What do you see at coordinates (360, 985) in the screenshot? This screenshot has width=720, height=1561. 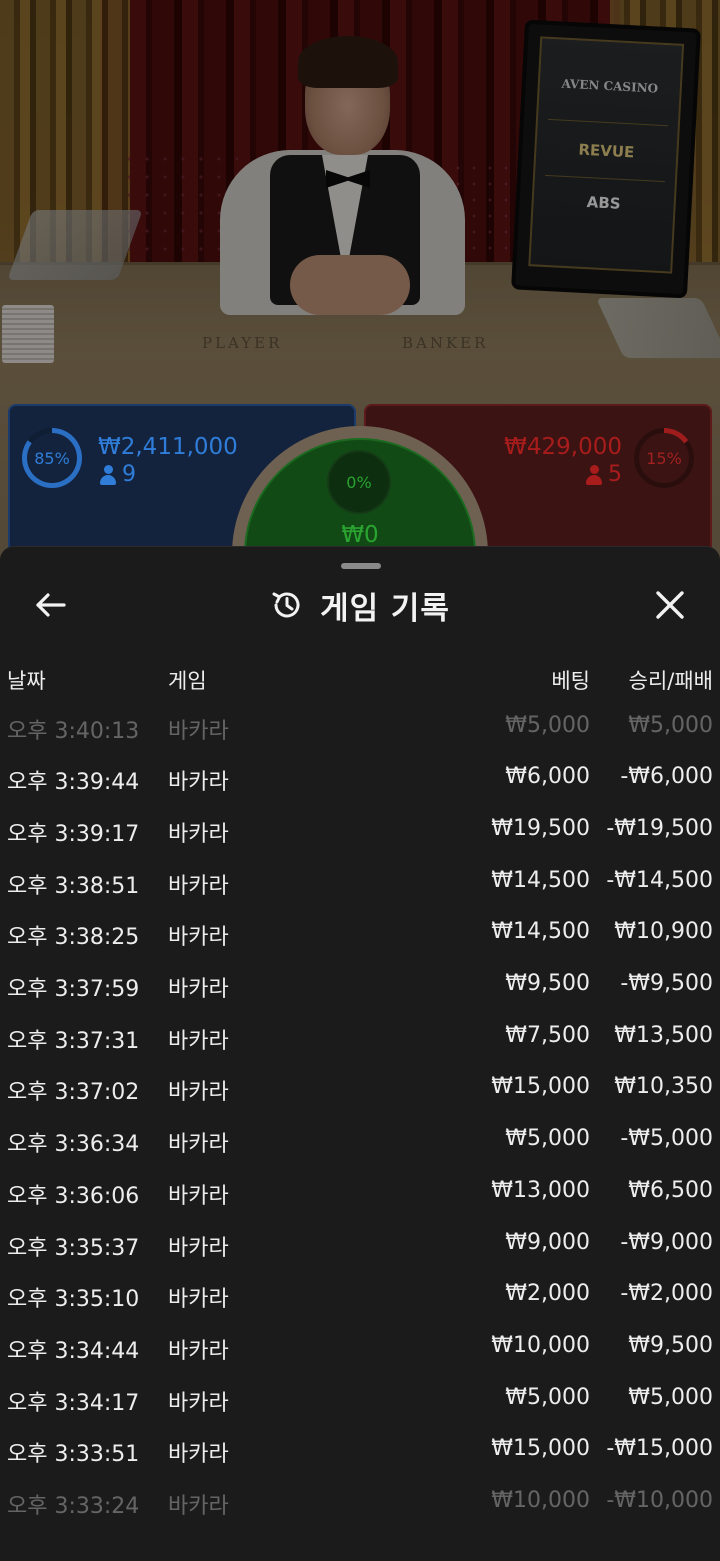 I see `history-row: 오후 3:37:59 바카라 ₩9,500 -₩9,500` at bounding box center [360, 985].